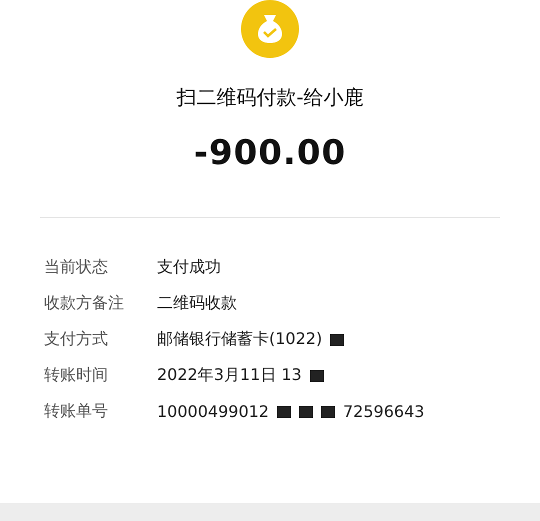  Describe the element at coordinates (383, 411) in the screenshot. I see `field-value: 72596643` at that location.